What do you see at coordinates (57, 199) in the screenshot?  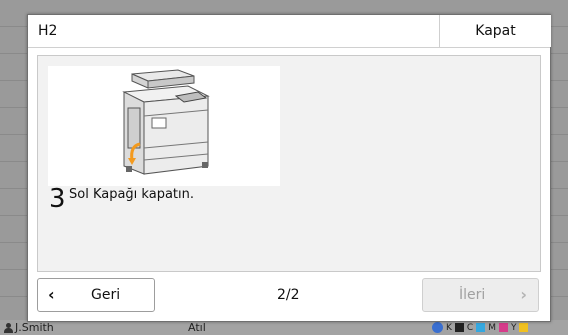 I see `step-number: 3` at bounding box center [57, 199].